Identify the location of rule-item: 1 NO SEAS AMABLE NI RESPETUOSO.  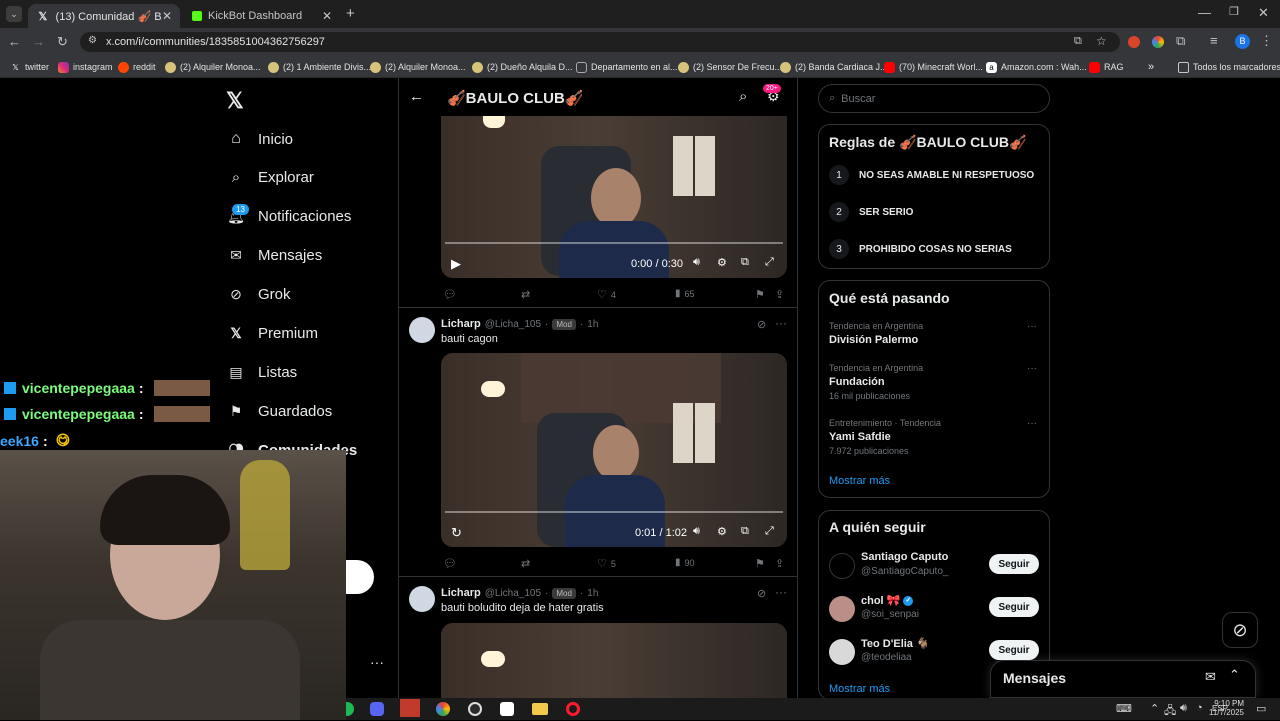
(931, 175).